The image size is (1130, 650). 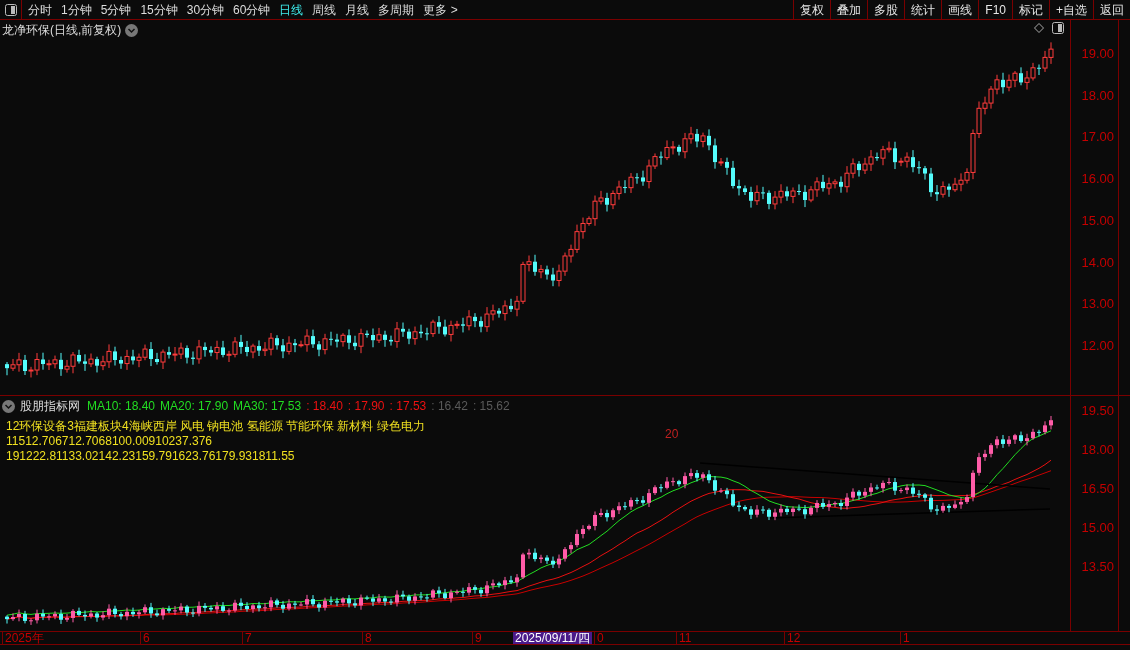 What do you see at coordinates (1111, 9) in the screenshot?
I see `toolbar-button: 返回` at bounding box center [1111, 9].